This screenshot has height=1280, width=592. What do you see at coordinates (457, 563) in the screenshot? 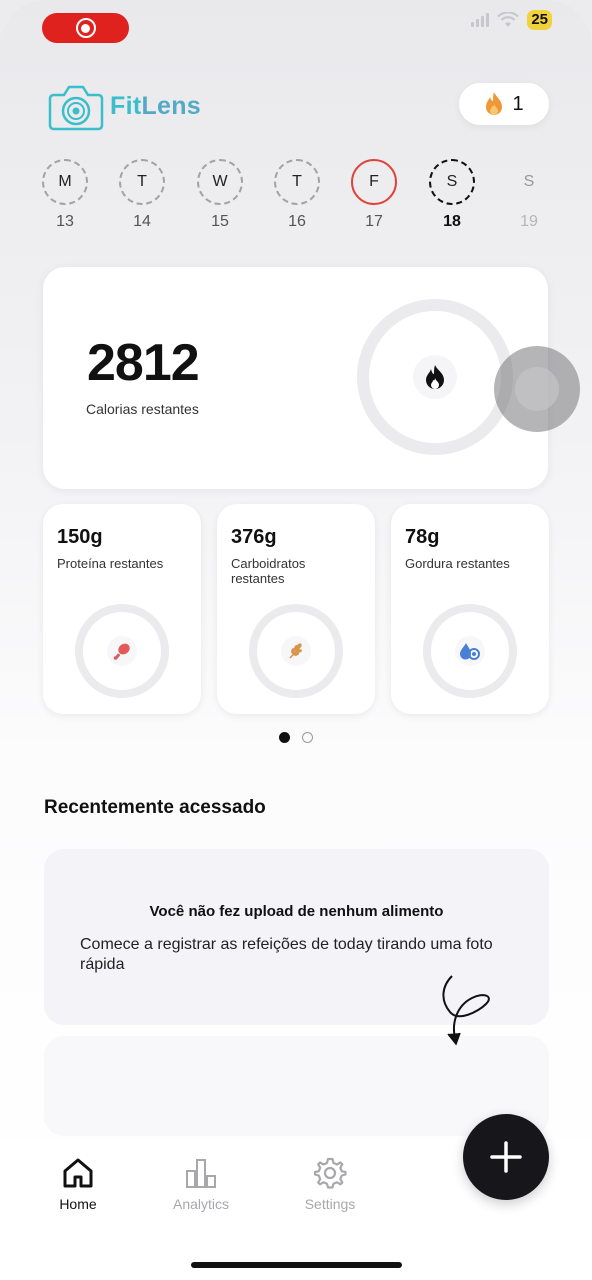
I see `fat-label: Gordura restantes` at bounding box center [457, 563].